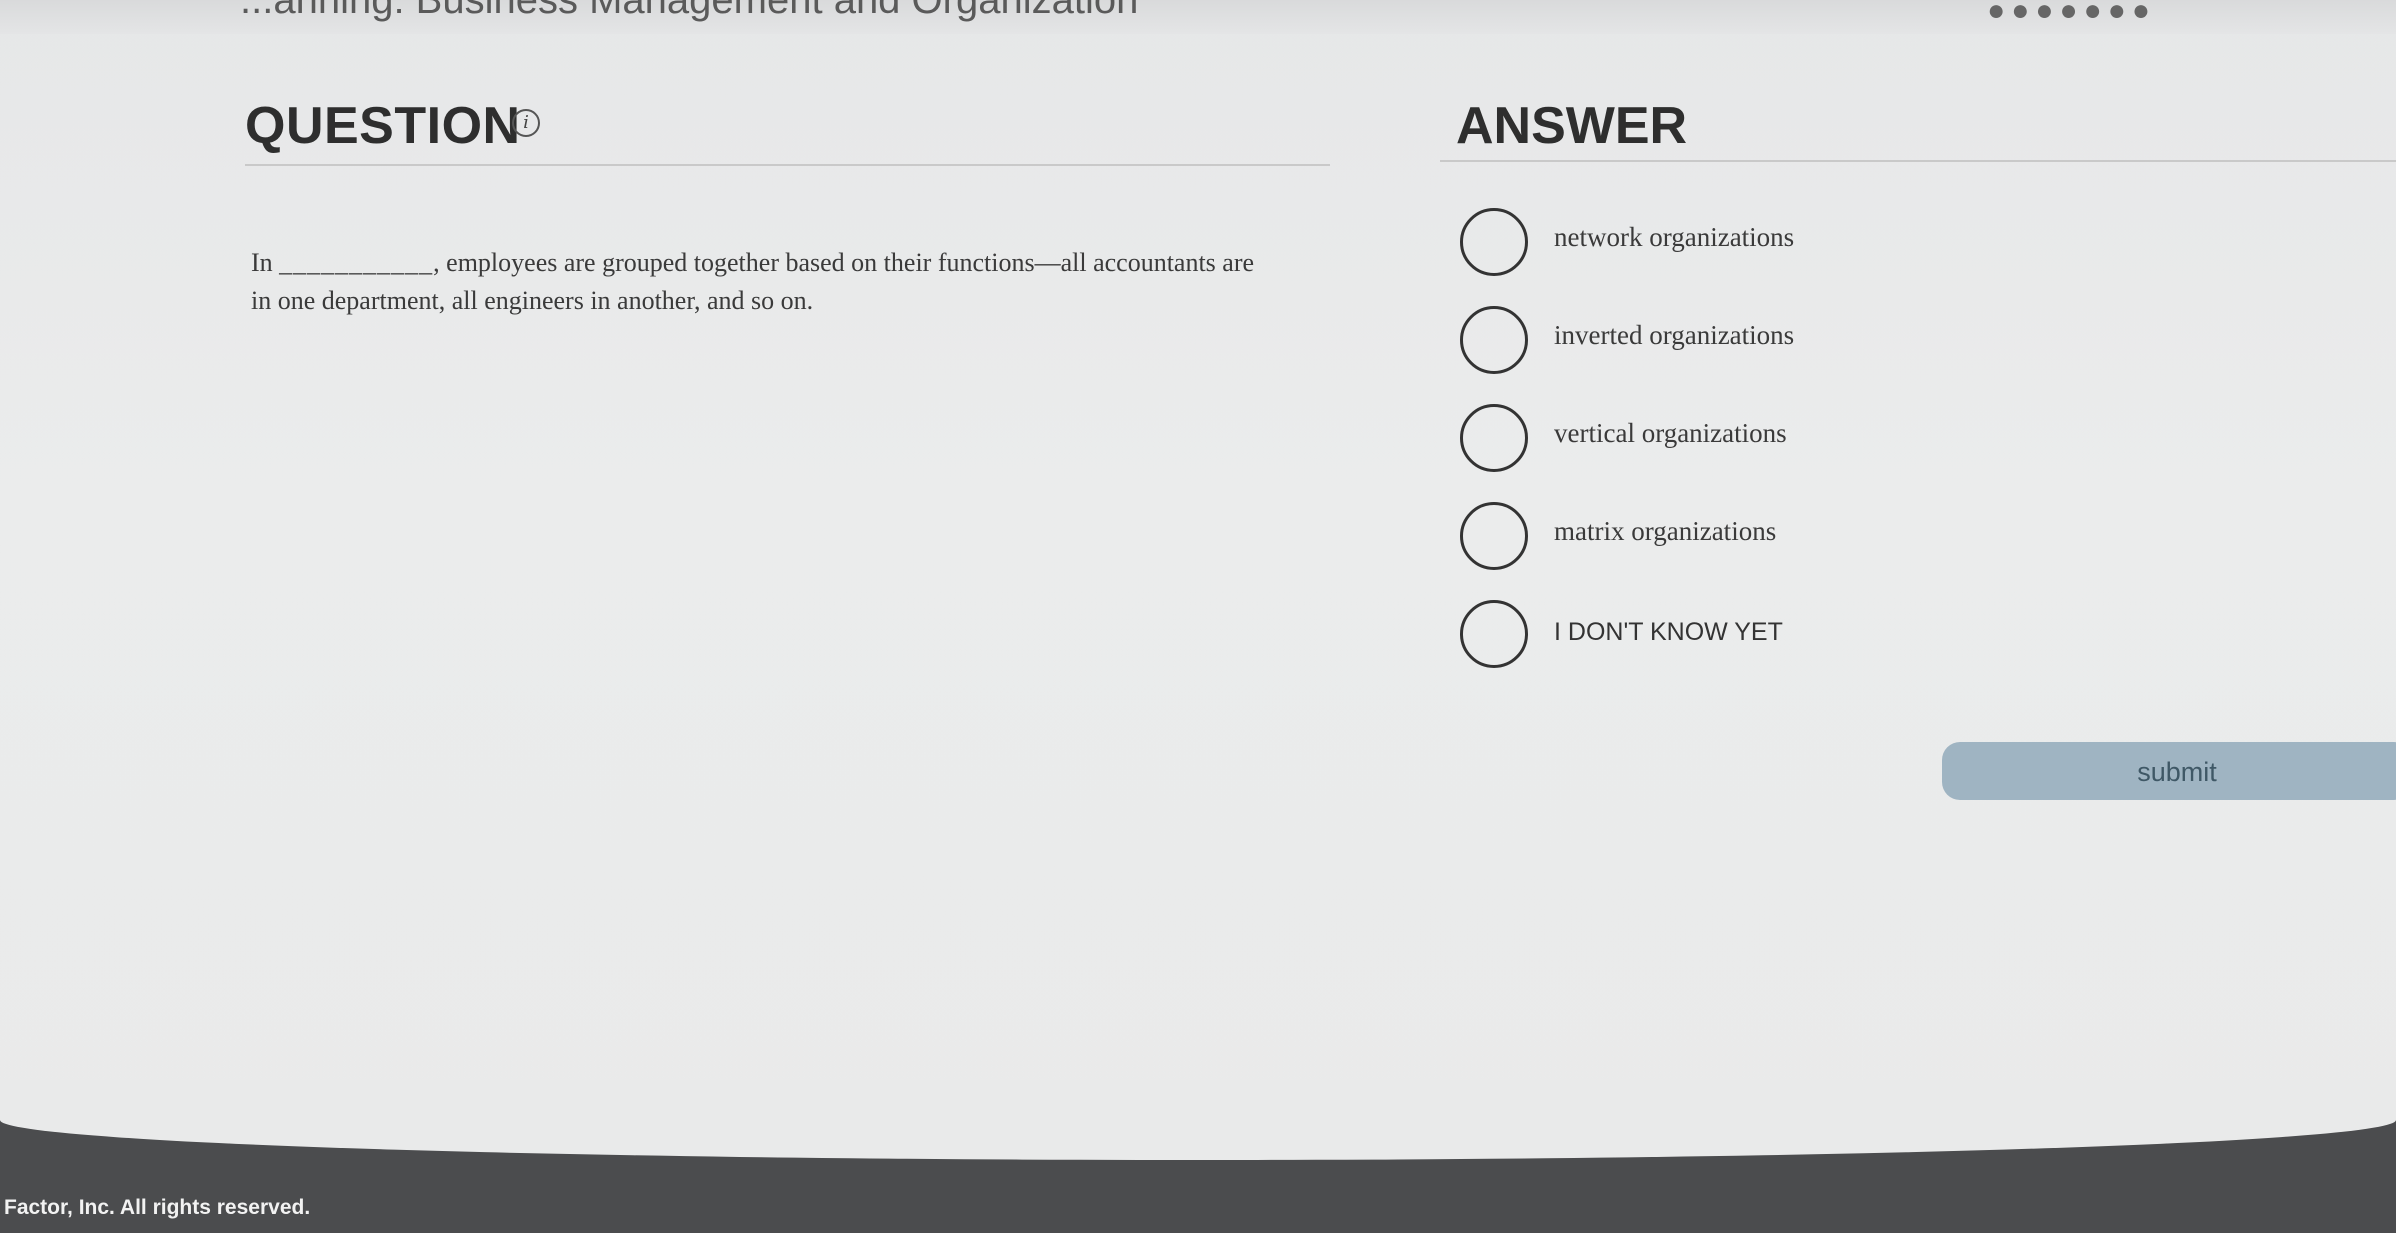 Image resolution: width=2396 pixels, height=1233 pixels. What do you see at coordinates (526, 123) in the screenshot?
I see `info-icon: i` at bounding box center [526, 123].